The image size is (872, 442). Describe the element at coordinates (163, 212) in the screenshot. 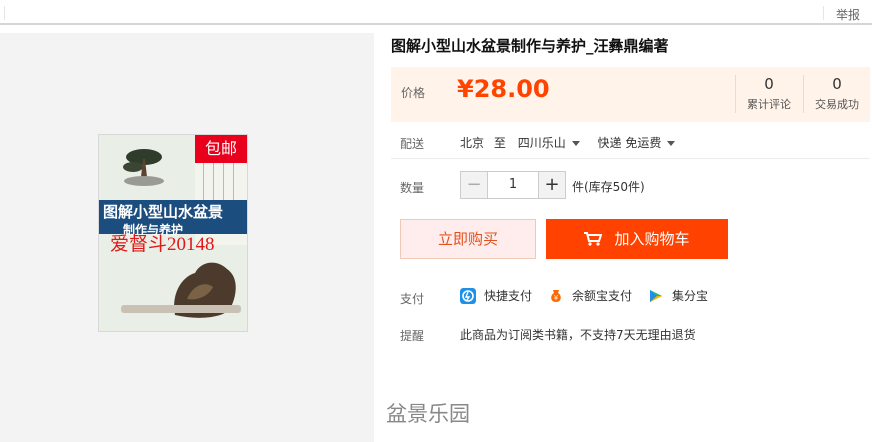

I see `cover-title: 图解小型山水盆景` at that location.